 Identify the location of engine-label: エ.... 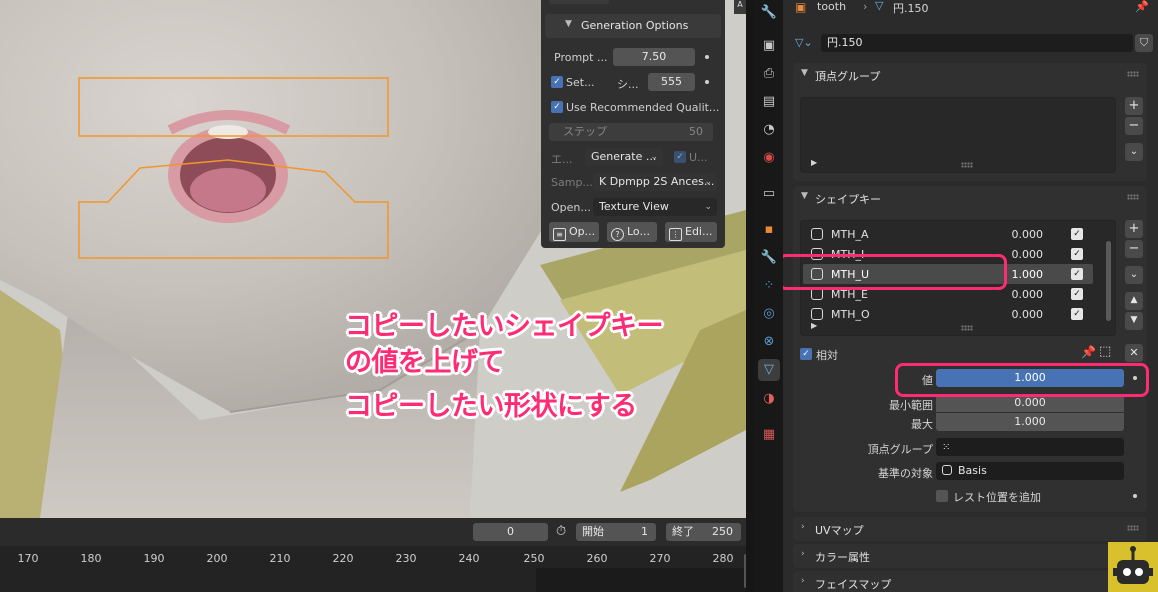
(562, 159).